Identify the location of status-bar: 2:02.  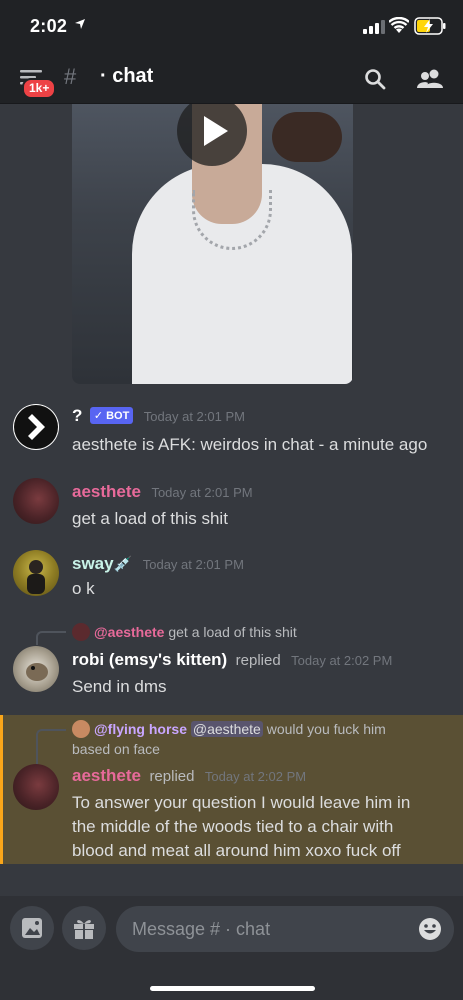
(231, 28).